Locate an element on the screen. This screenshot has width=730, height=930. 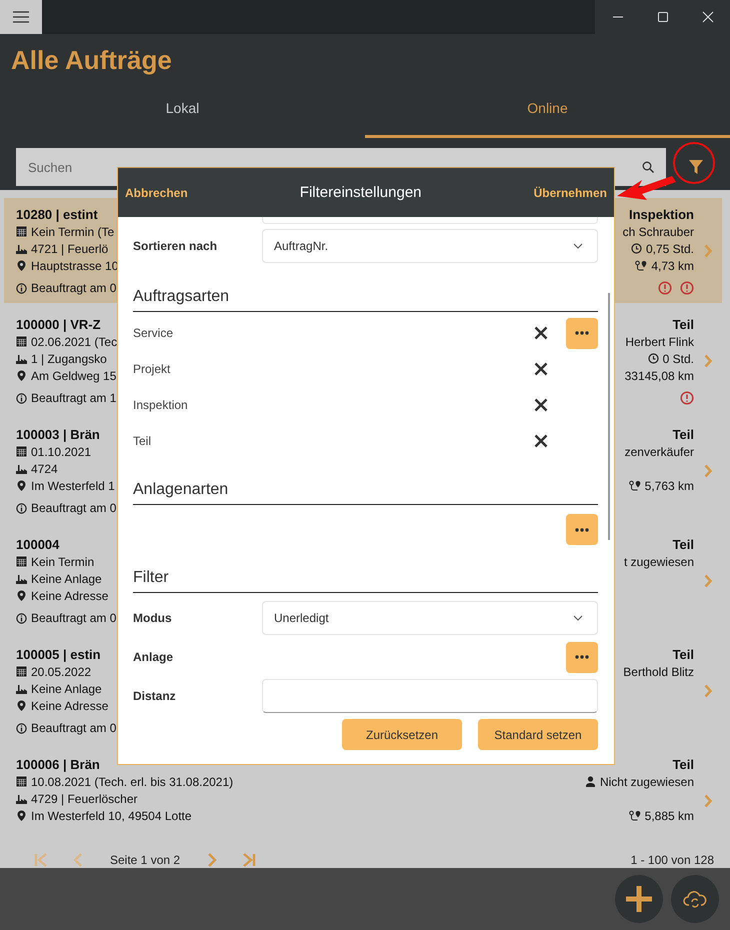
order-date: 02.06.2021 (Tec is located at coordinates (74, 341).